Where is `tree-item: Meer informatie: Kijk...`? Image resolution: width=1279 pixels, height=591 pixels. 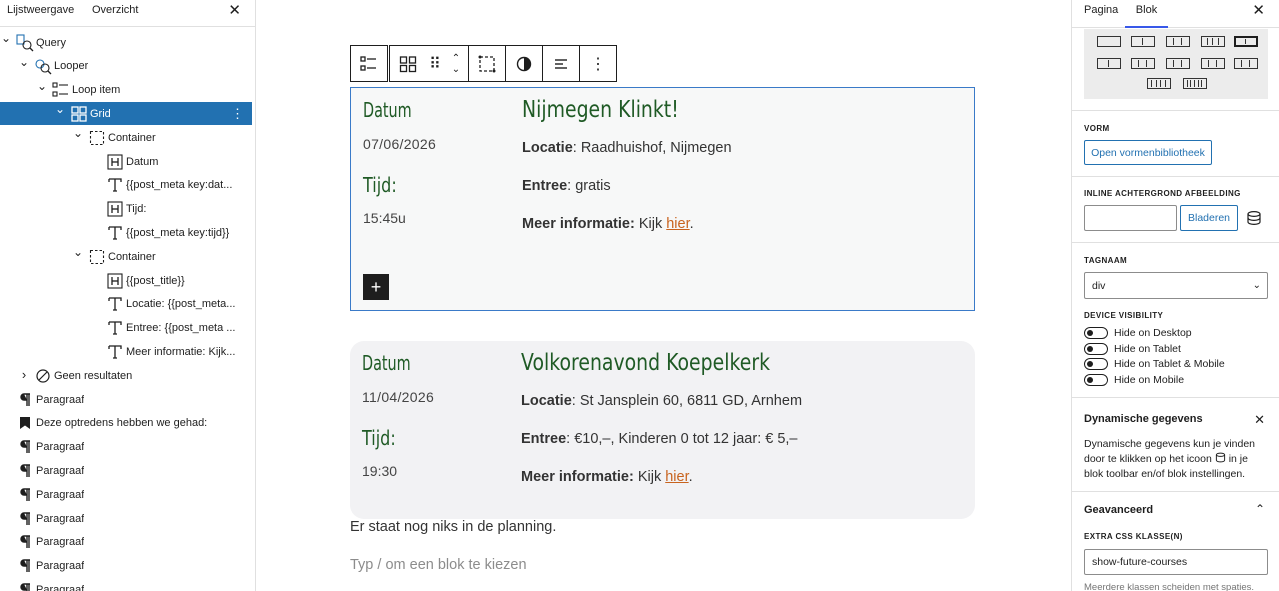
tree-item: Meer informatie: Kijk... is located at coordinates (126, 351).